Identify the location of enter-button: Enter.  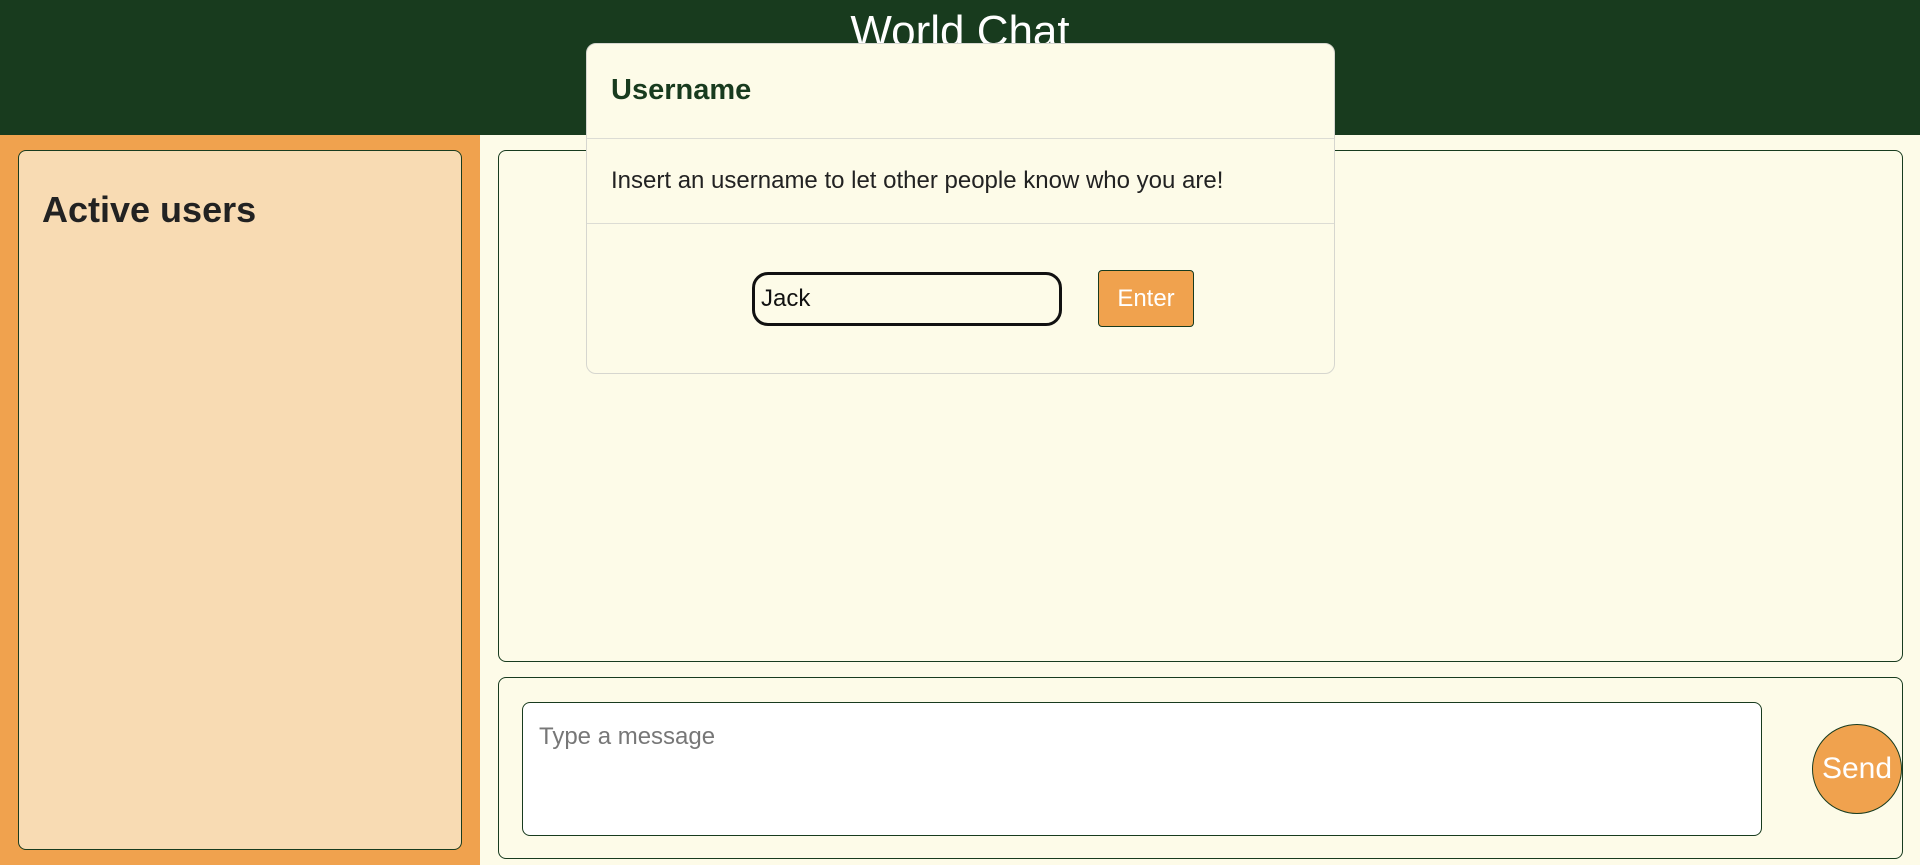
(1146, 298).